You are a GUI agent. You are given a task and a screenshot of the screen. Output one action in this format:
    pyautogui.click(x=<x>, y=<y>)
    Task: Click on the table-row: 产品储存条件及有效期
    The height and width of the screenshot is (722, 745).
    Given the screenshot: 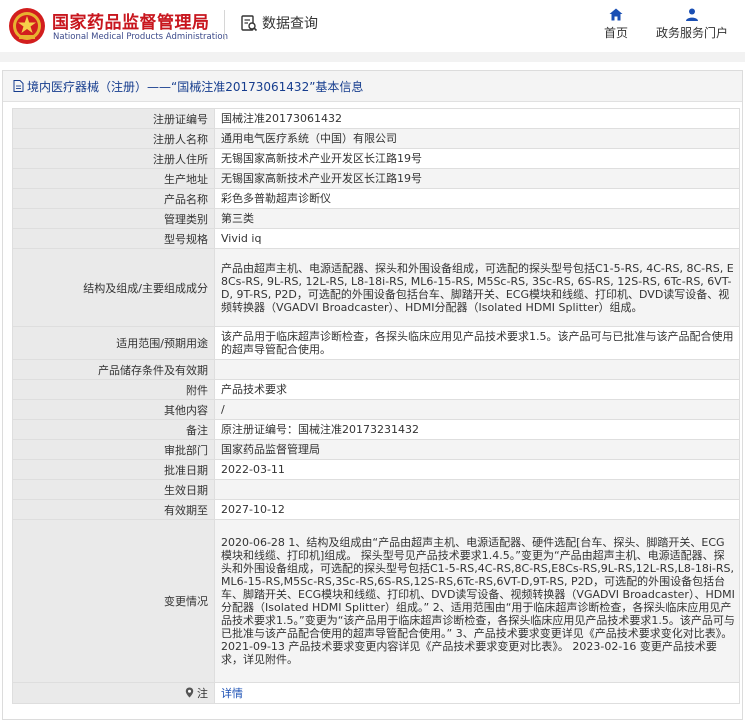 What is the action you would take?
    pyautogui.click(x=376, y=369)
    